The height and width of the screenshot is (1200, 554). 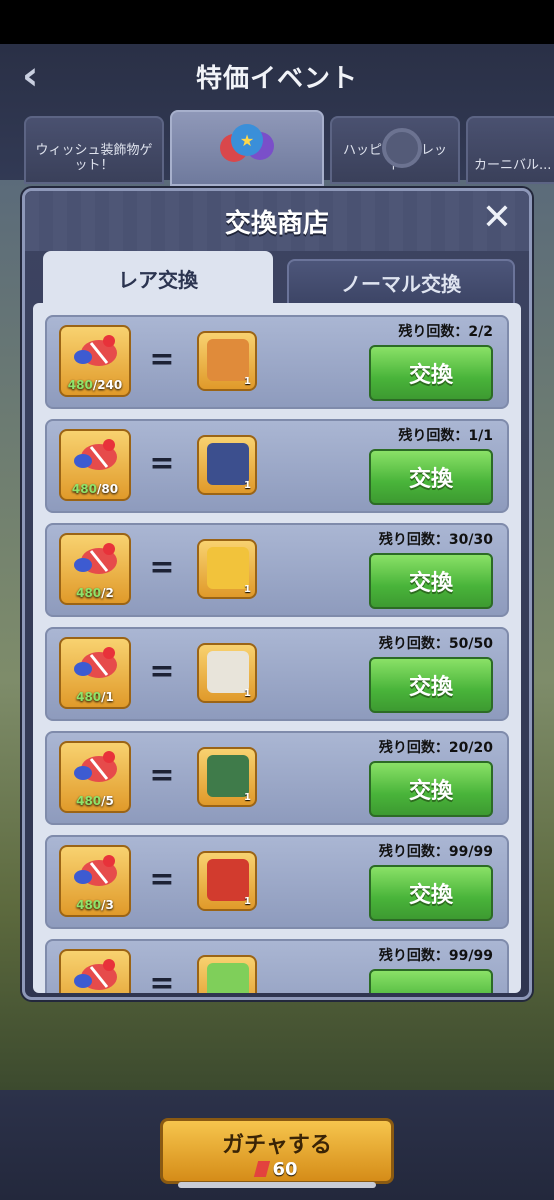 I want to click on tab-wish-decoration: ウィッシュ装飾物ゲット！, so click(x=94, y=150).